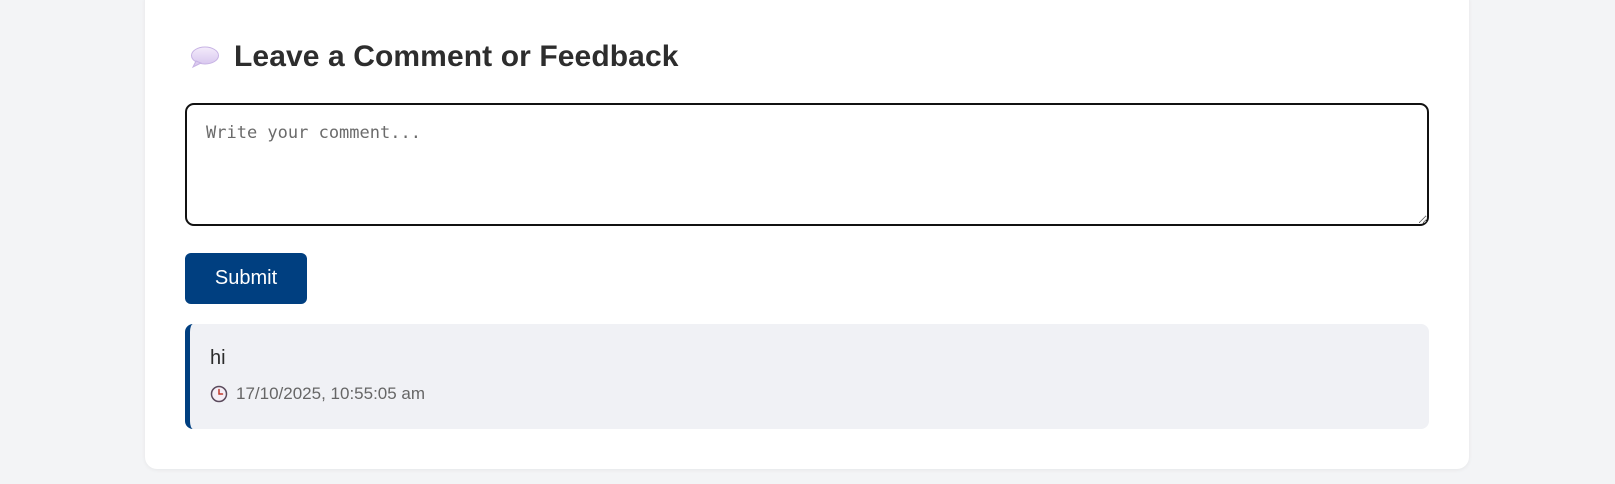 The image size is (1615, 484). What do you see at coordinates (246, 278) in the screenshot?
I see `submit-button: Submit` at bounding box center [246, 278].